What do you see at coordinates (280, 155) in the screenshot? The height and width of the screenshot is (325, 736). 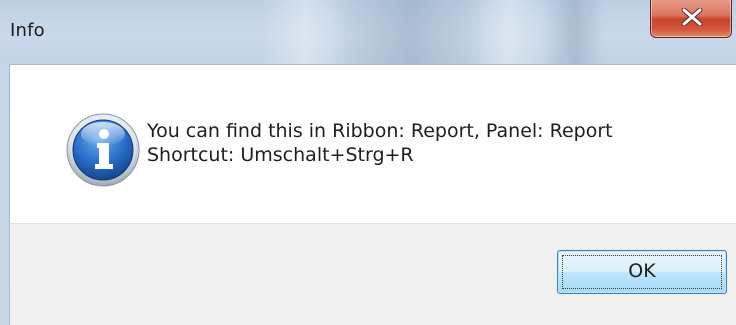 I see `message-line-shortcut: Shortcut: Umschalt+Strg+R` at bounding box center [280, 155].